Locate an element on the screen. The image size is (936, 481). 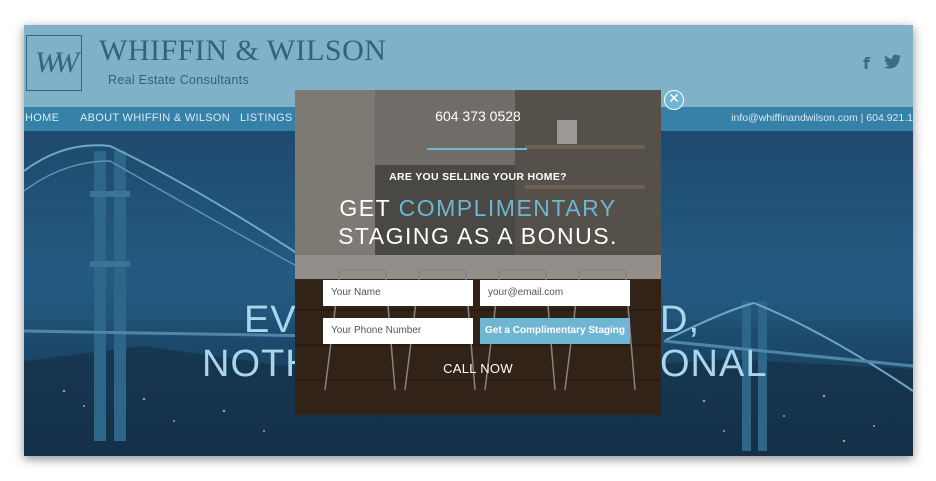
contact-info: info@whiffinandwilson.com | 604.921.1 is located at coordinates (822, 118).